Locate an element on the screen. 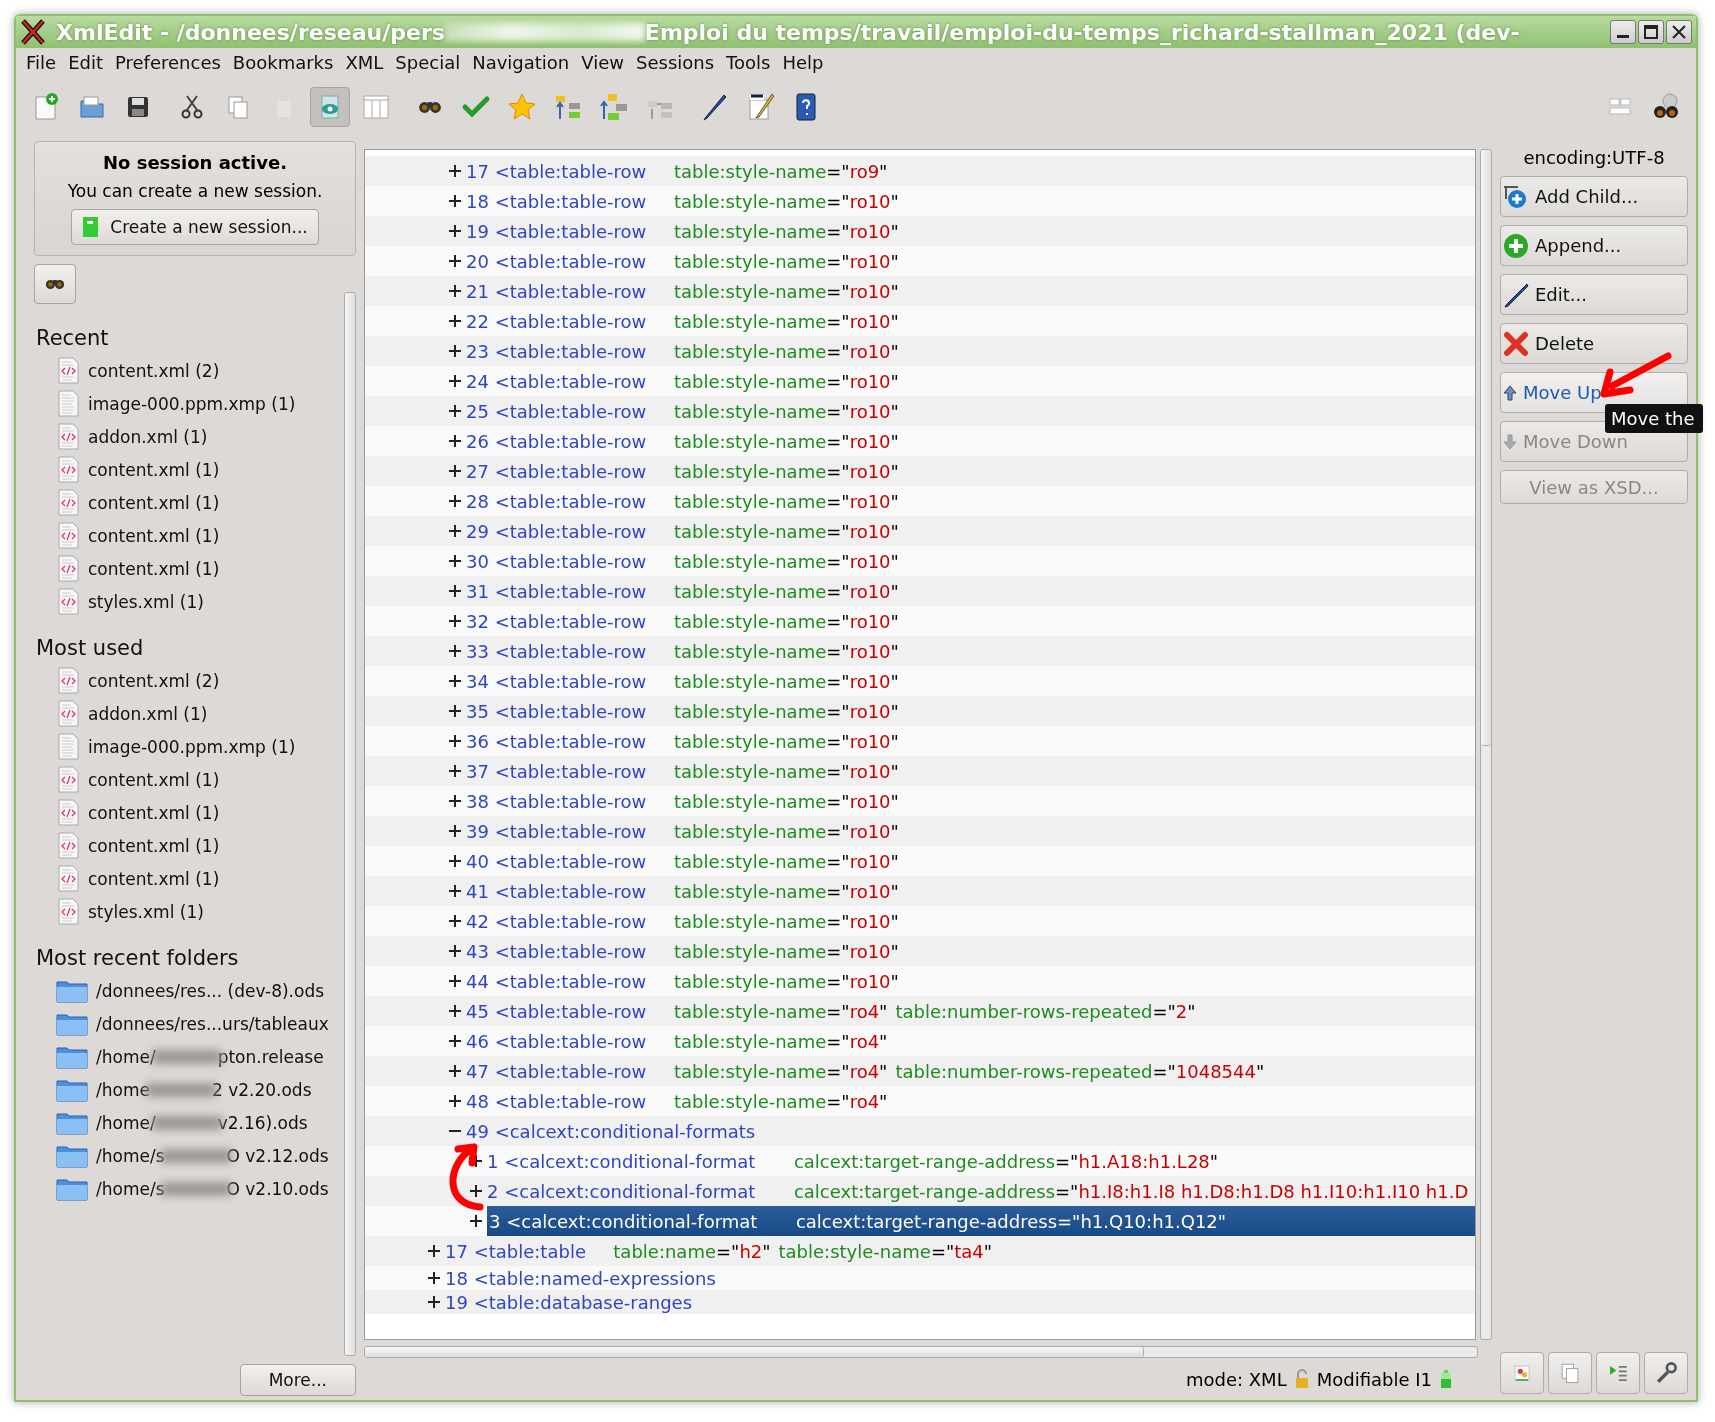  menu-item: Edit is located at coordinates (85, 62).